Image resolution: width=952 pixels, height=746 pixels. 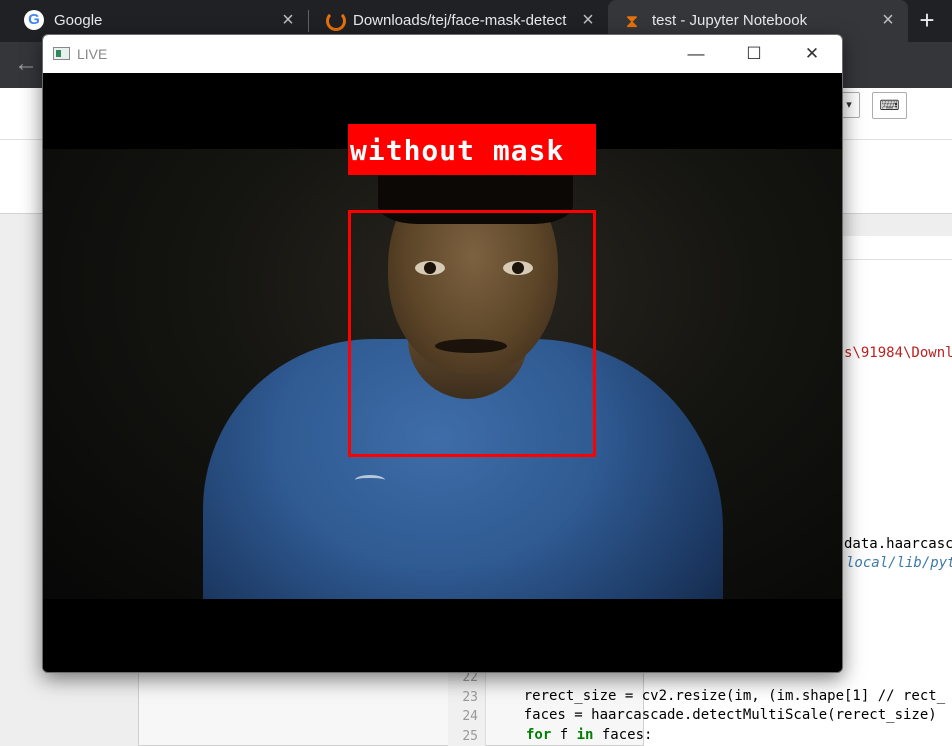 I want to click on app-icon, so click(x=61, y=53).